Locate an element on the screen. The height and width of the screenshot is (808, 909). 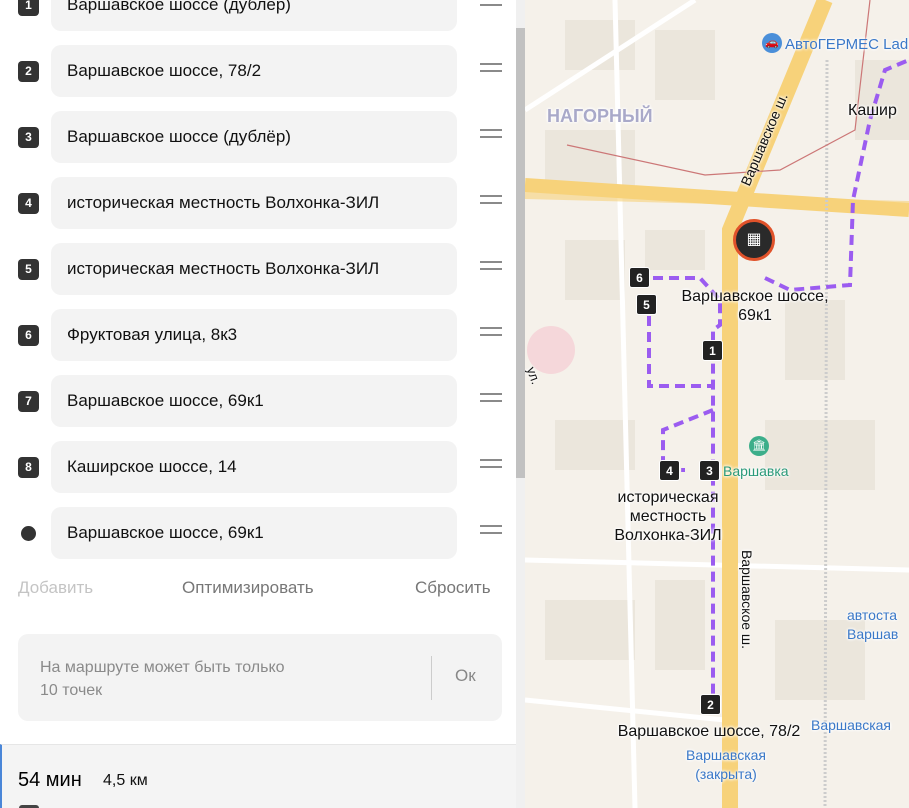
waypoint-number: 1 is located at coordinates (28, 8).